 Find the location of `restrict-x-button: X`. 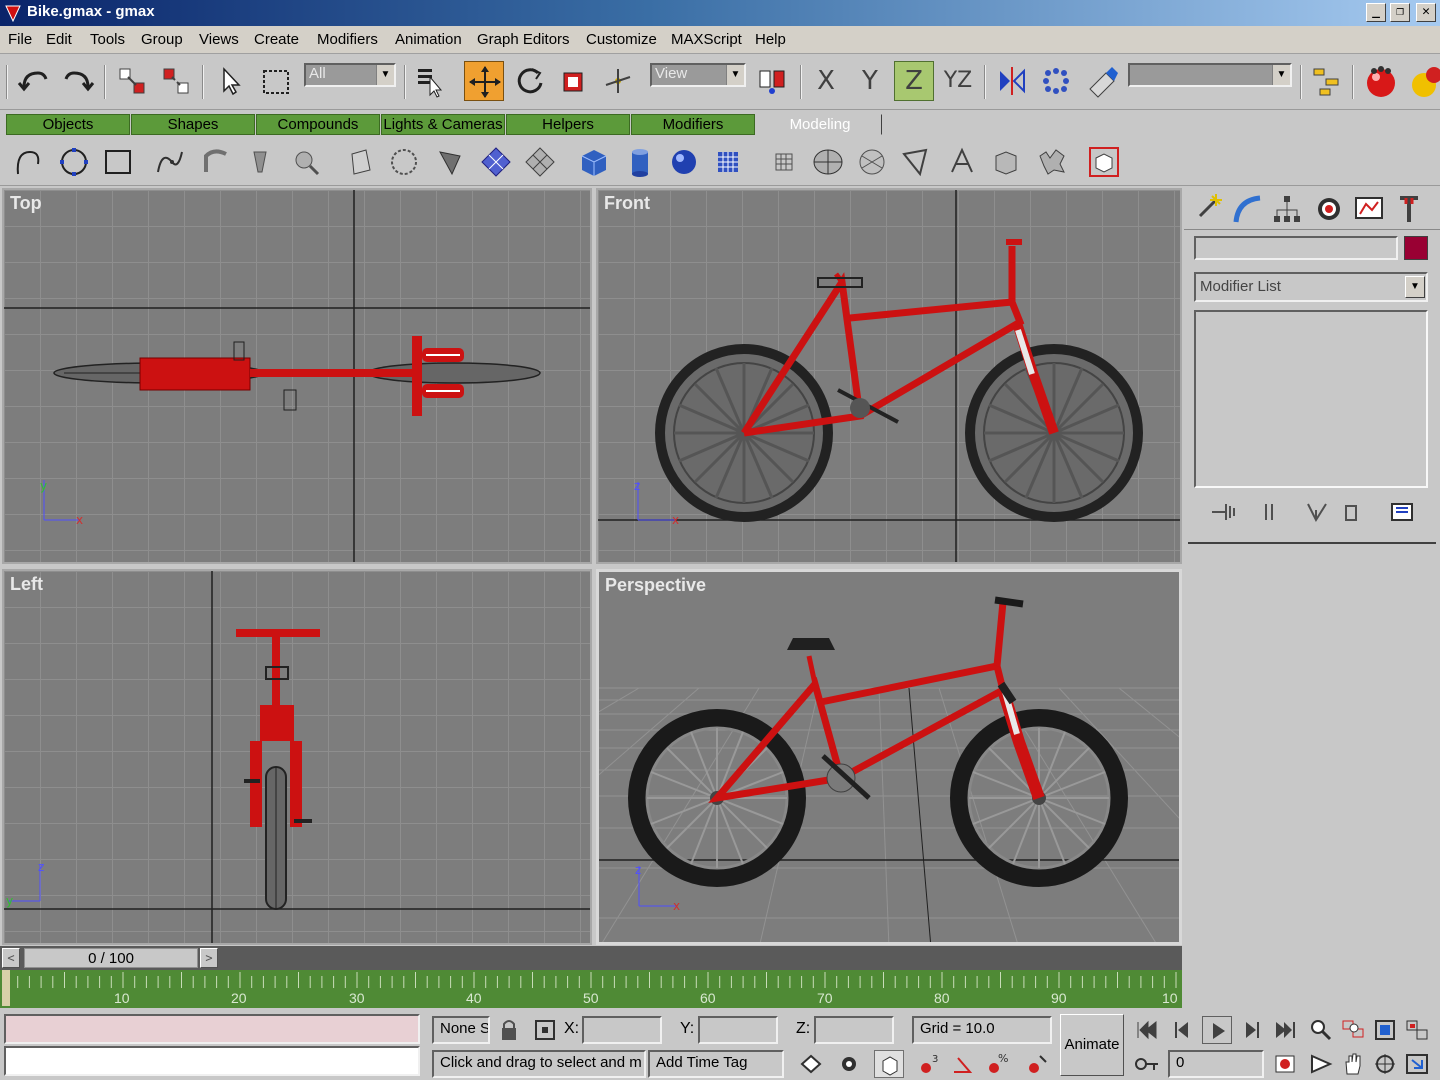

restrict-x-button: X is located at coordinates (826, 81).